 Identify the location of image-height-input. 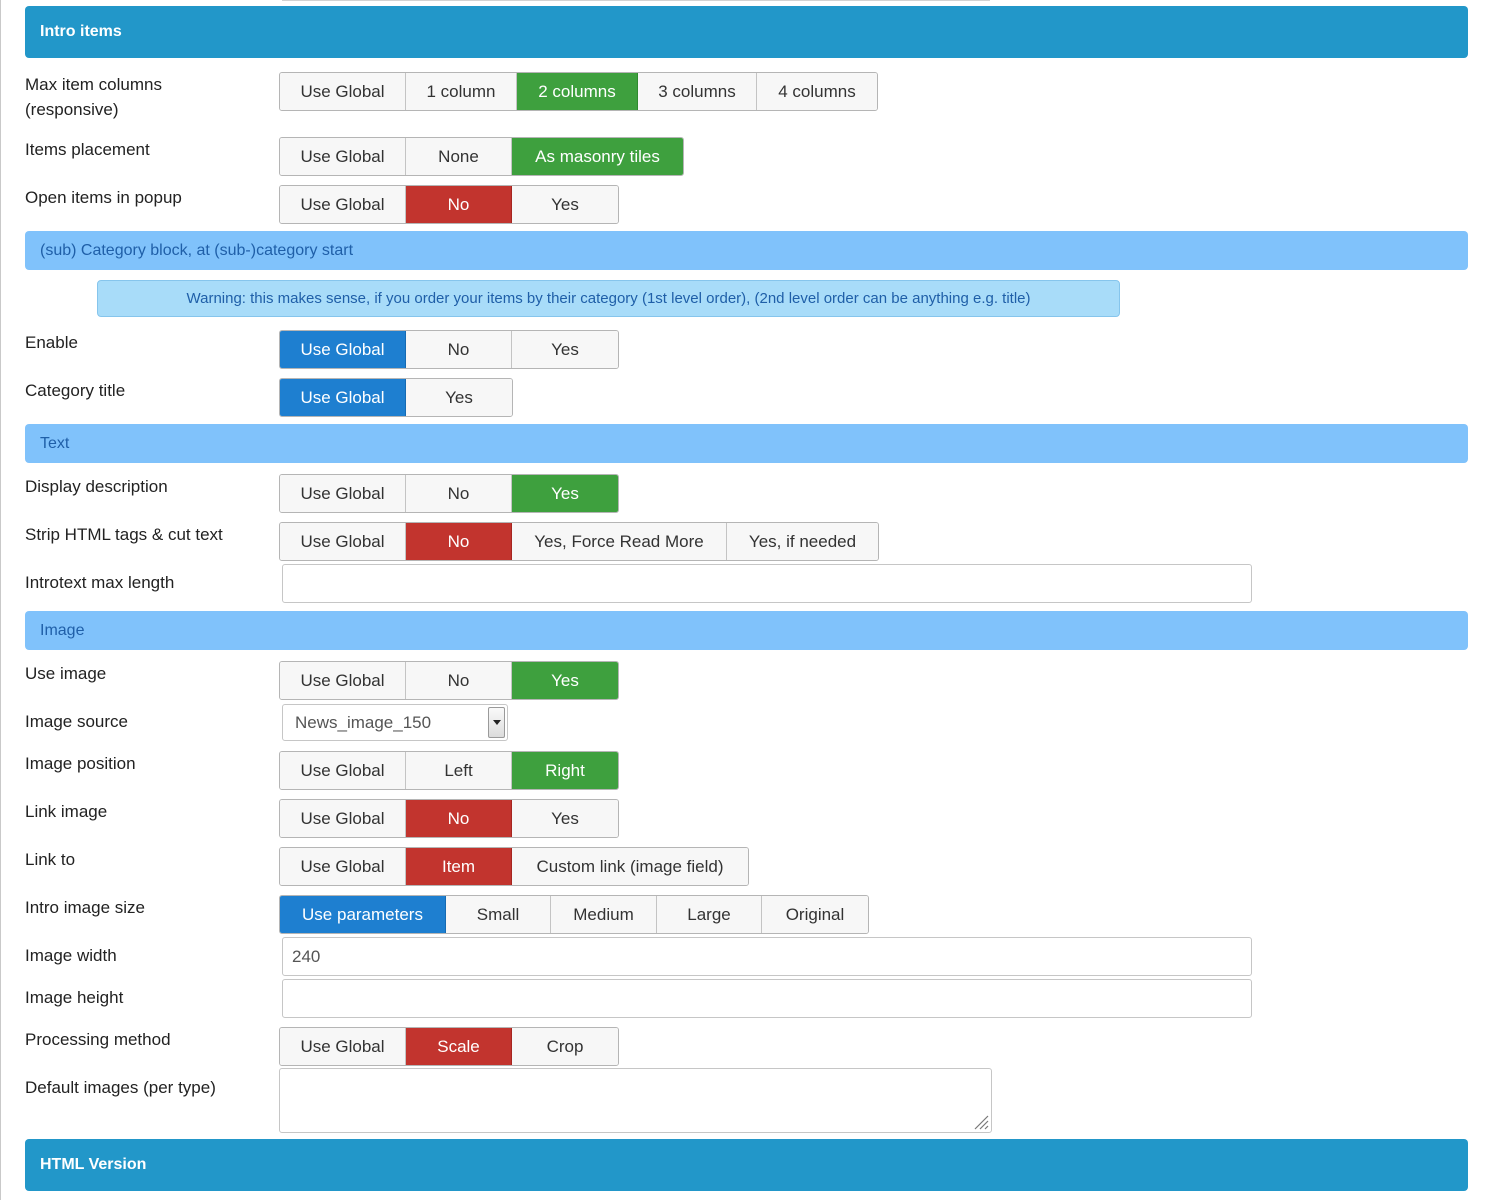
(767, 998).